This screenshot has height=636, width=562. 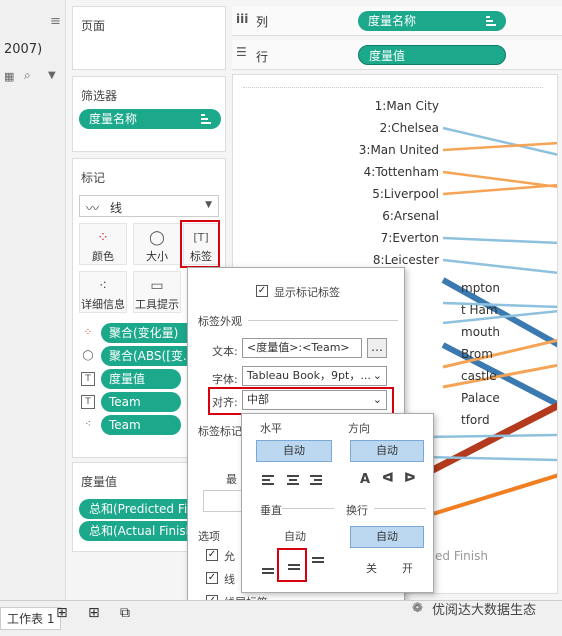 I want to click on rows-label: 行, so click(x=262, y=57).